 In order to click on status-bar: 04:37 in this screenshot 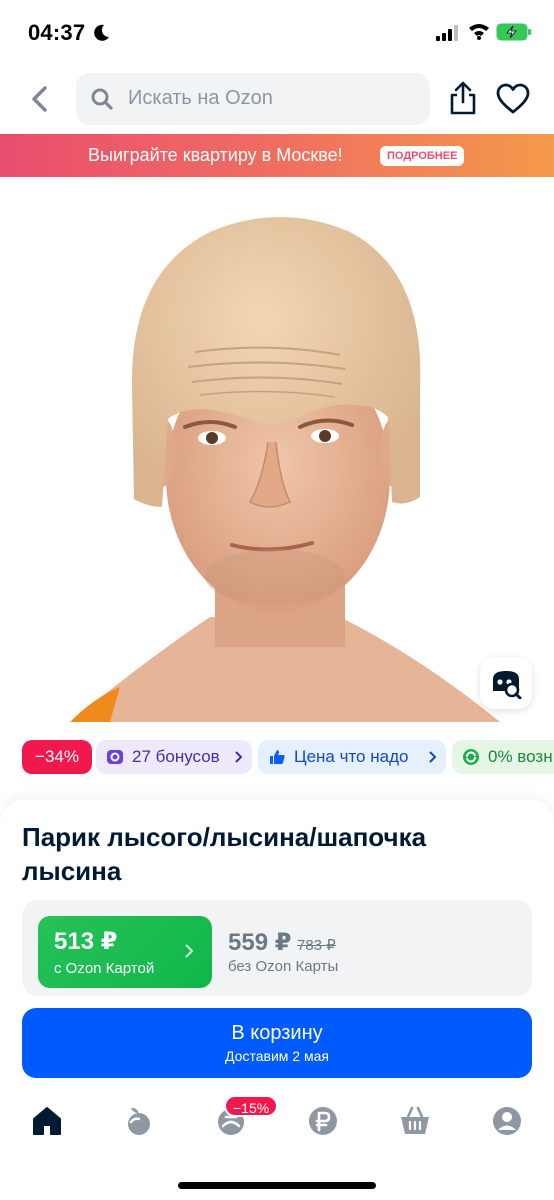, I will do `click(277, 33)`.